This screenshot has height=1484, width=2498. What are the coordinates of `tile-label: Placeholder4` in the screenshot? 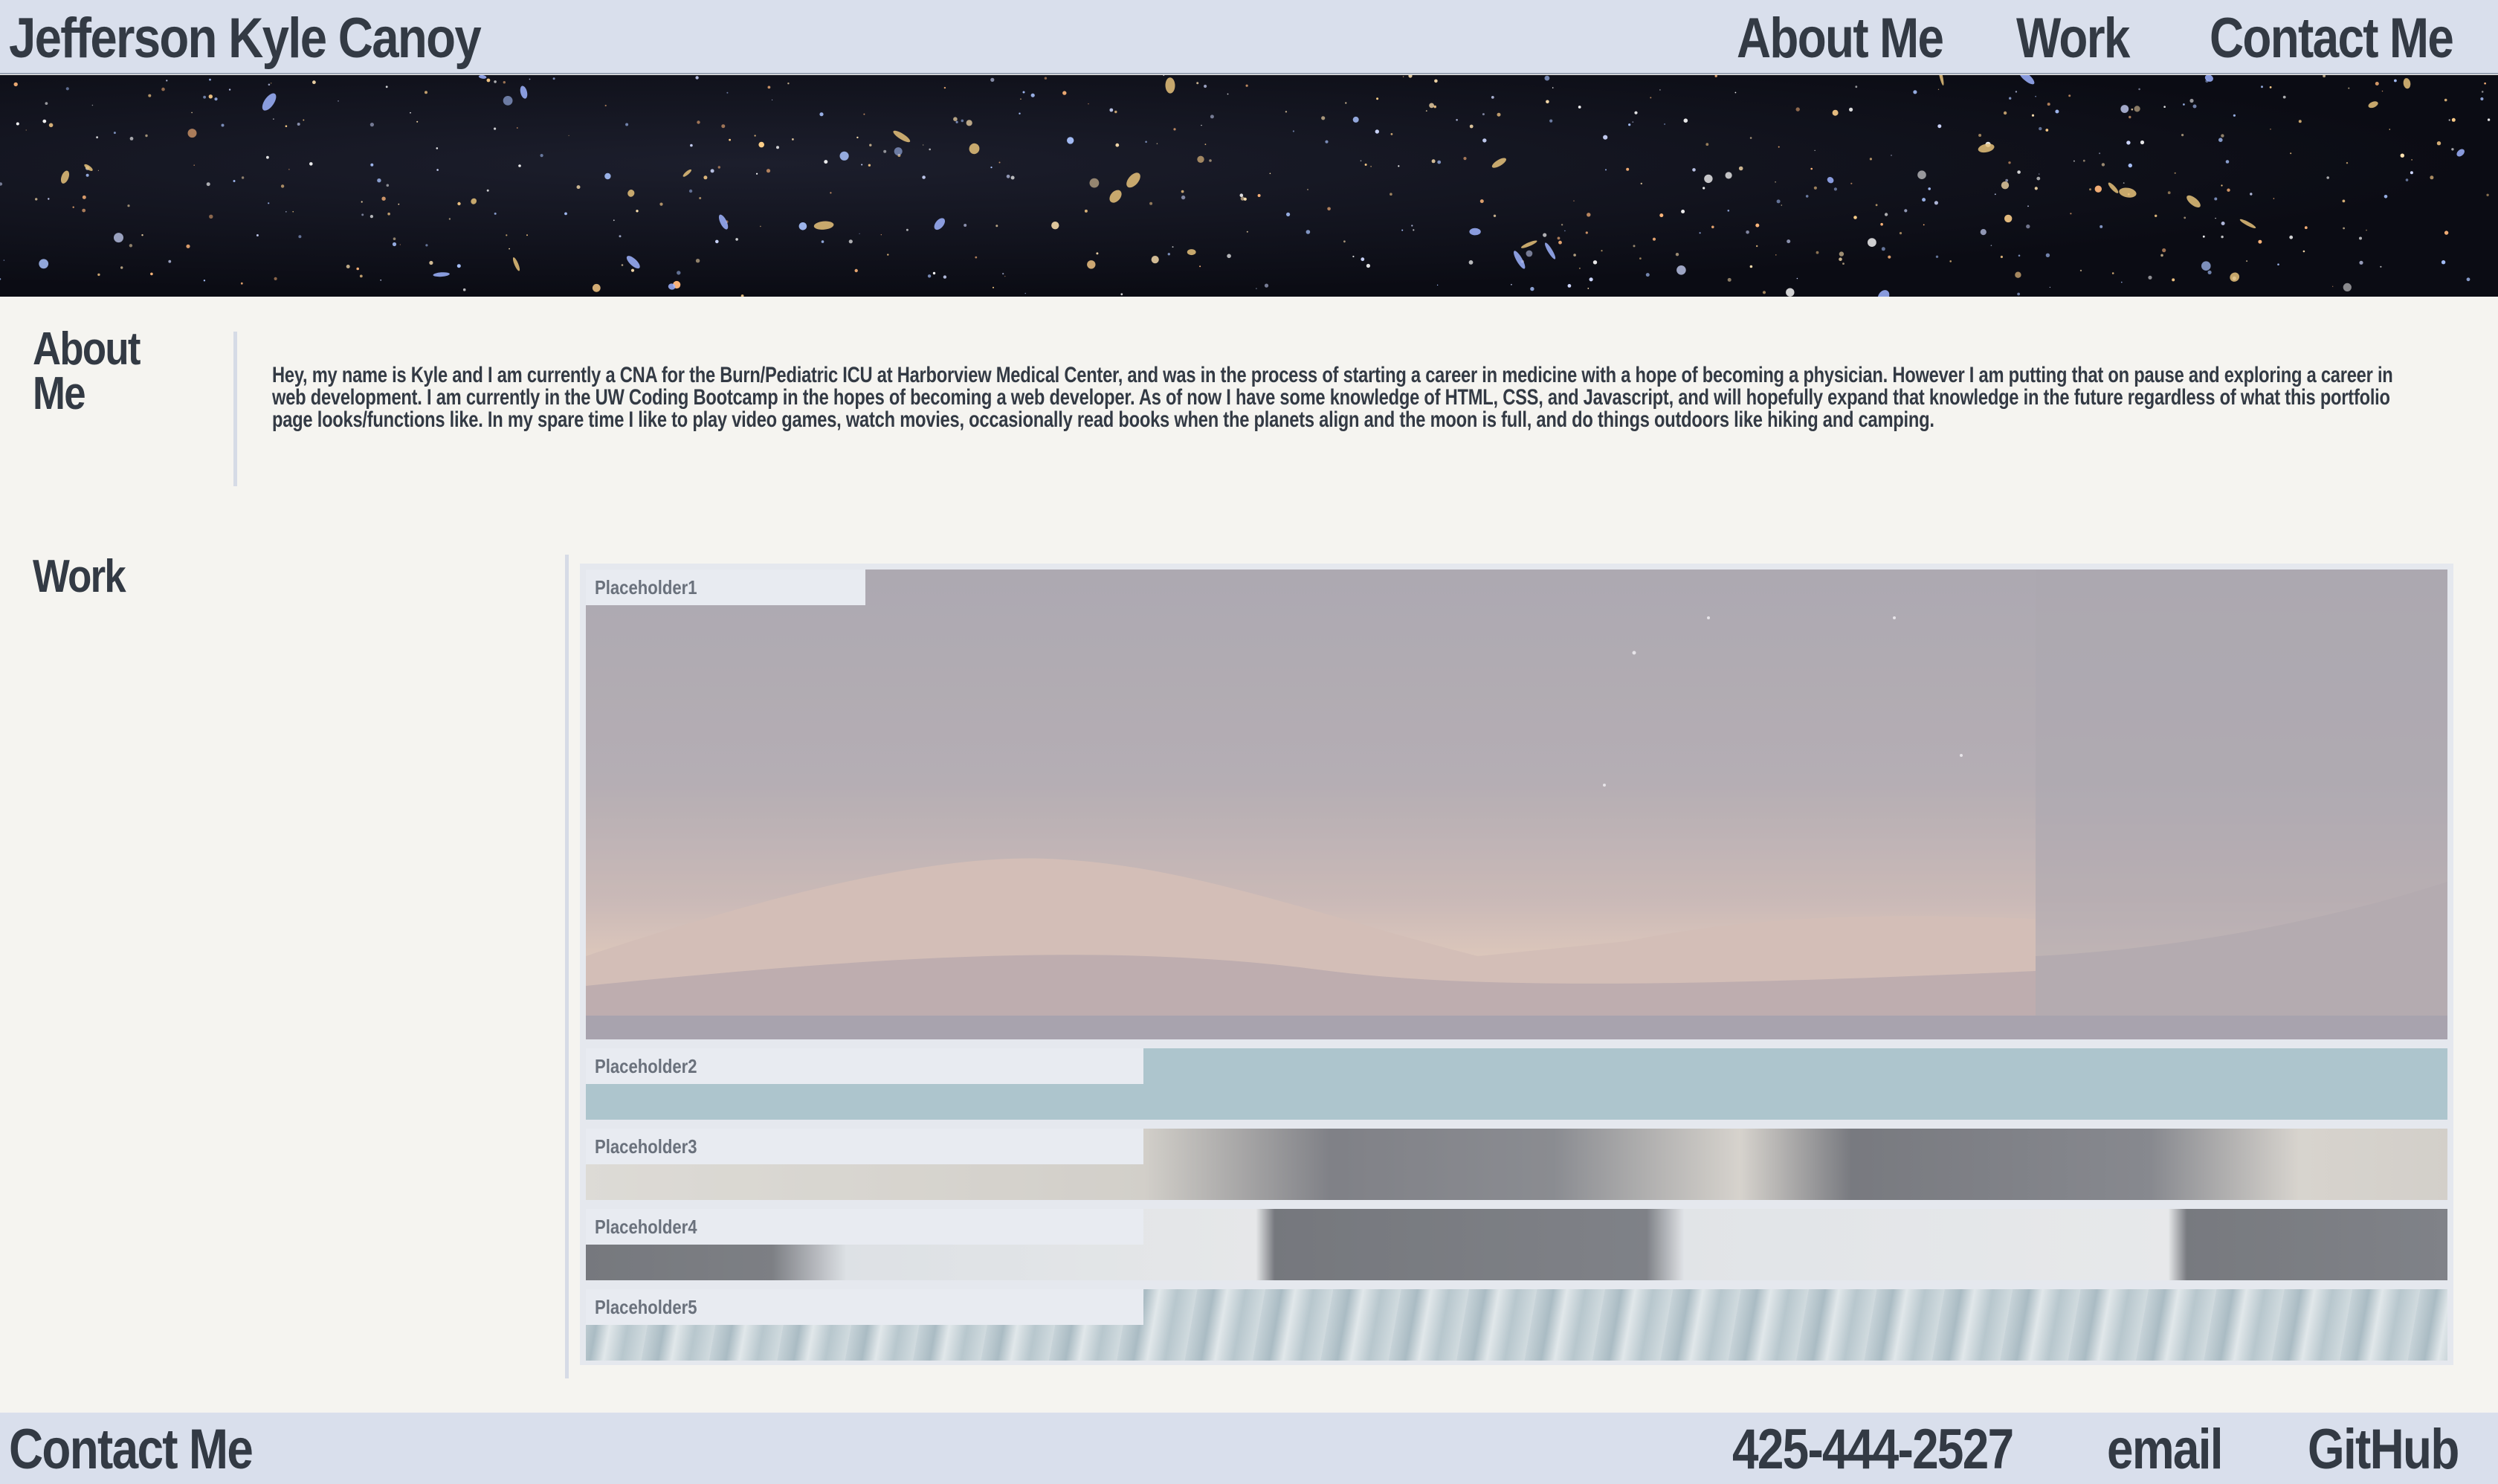 It's located at (864, 1227).